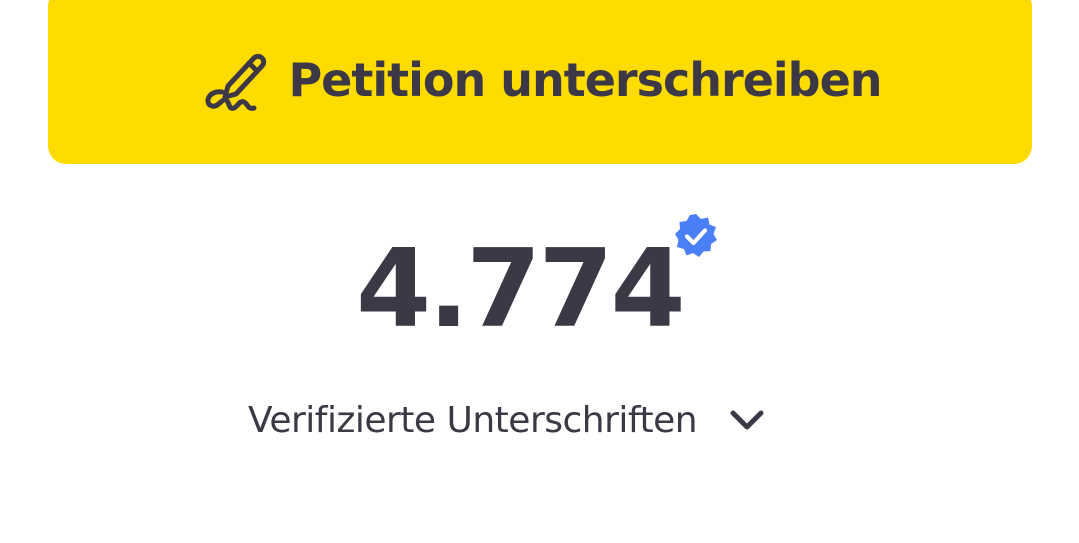 The height and width of the screenshot is (543, 1079). Describe the element at coordinates (521, 289) in the screenshot. I see `signature-count: 4.774` at that location.